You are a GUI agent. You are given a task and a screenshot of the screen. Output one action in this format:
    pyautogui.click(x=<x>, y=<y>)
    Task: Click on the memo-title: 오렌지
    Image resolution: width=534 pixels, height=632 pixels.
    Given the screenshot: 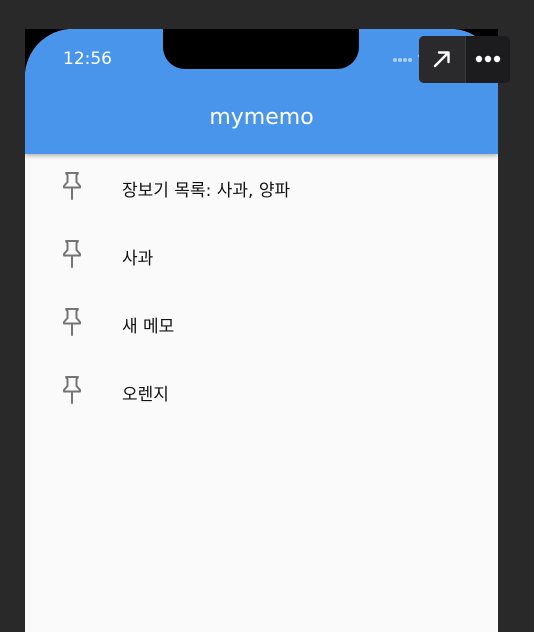 What is the action you would take?
    pyautogui.click(x=145, y=395)
    